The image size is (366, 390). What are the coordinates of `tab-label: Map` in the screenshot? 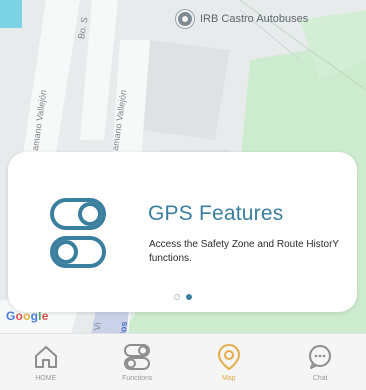 It's located at (228, 378).